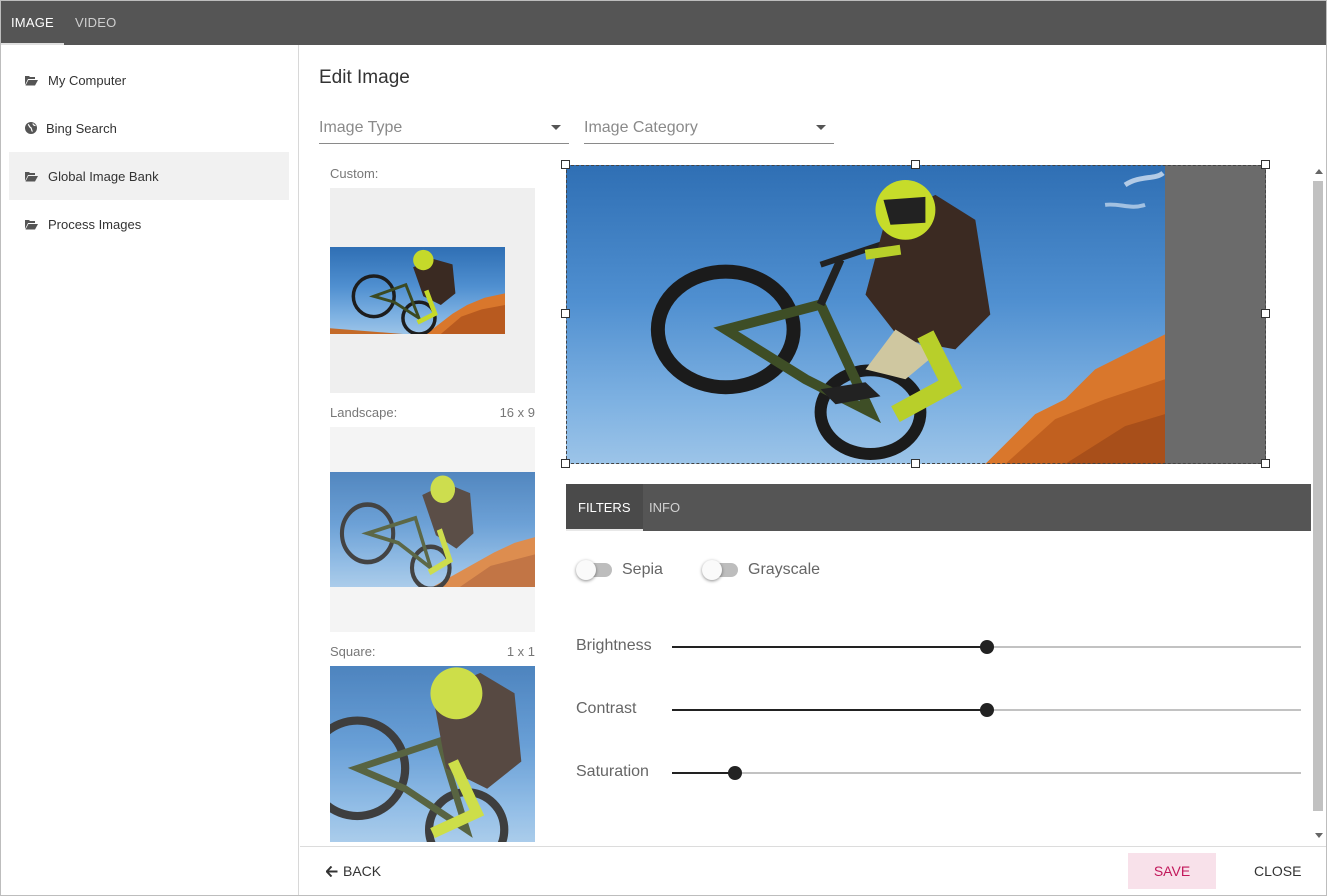 This screenshot has height=896, width=1327. I want to click on contrast-label: Contrast, so click(606, 708).